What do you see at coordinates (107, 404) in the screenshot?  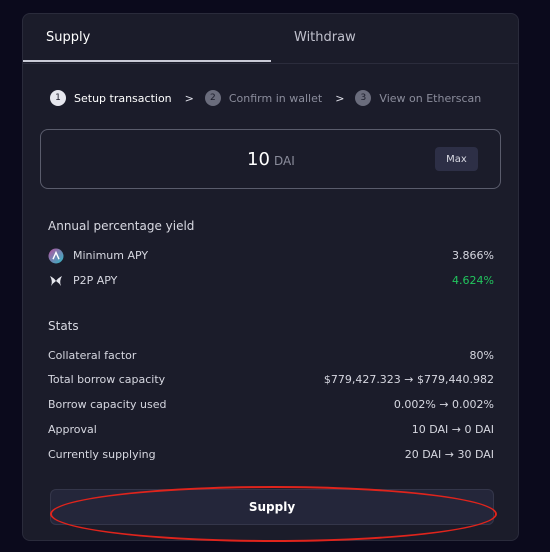 I see `stat-label: Borrow capacity used` at bounding box center [107, 404].